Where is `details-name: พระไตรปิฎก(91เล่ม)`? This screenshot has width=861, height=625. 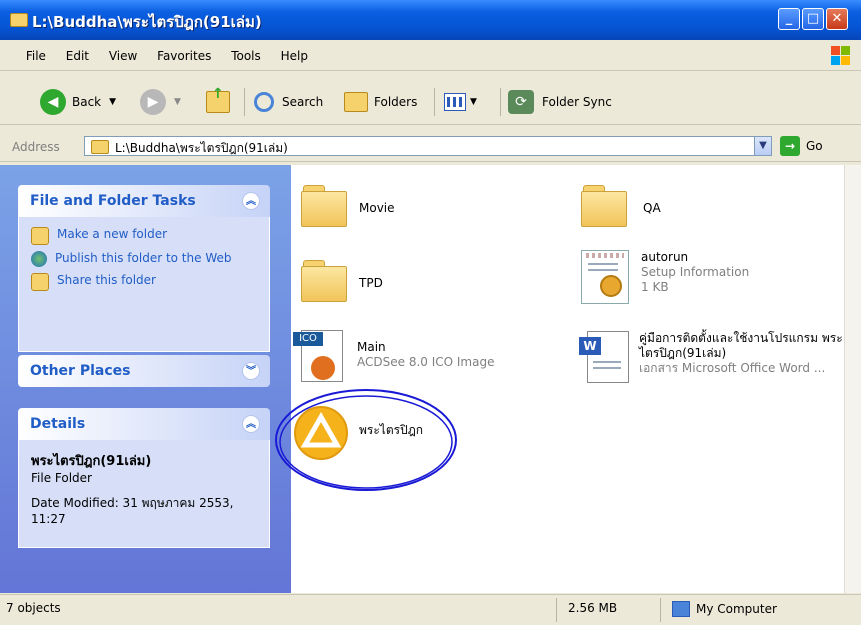
details-name: พระไตรปิฎก(91เล่ม) is located at coordinates (91, 461).